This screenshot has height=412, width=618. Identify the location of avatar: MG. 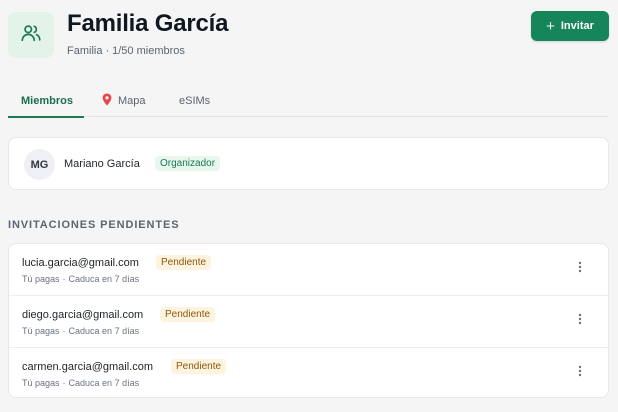
(39, 164).